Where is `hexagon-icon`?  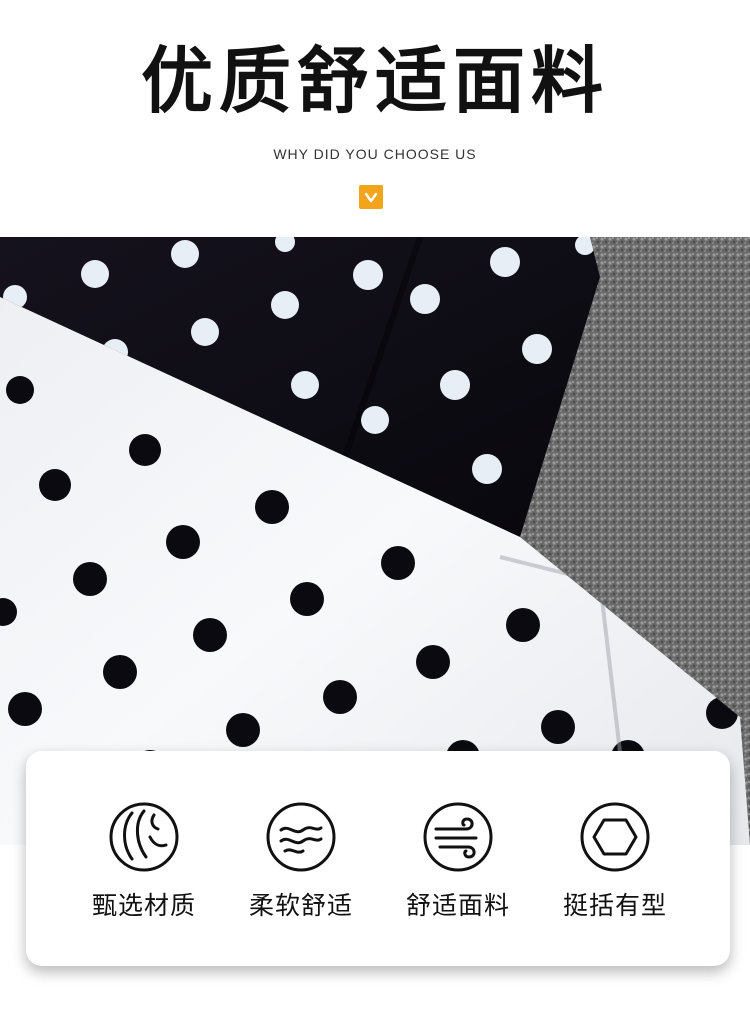 hexagon-icon is located at coordinates (615, 837).